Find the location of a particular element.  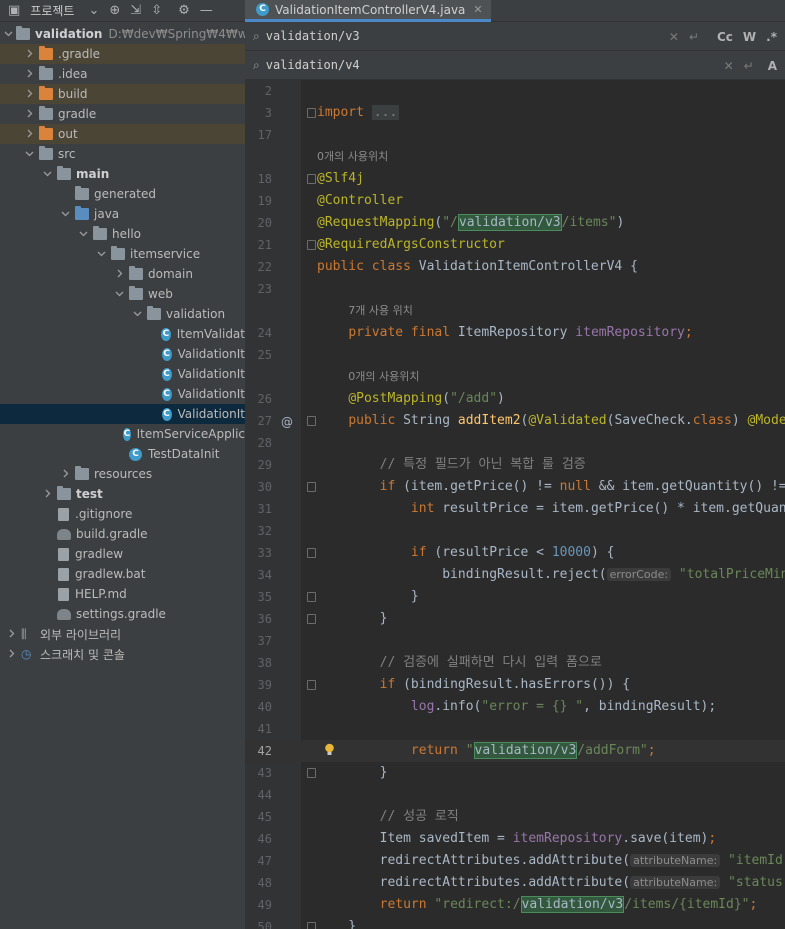

code-text: // 성공 로직 is located at coordinates (388, 817).